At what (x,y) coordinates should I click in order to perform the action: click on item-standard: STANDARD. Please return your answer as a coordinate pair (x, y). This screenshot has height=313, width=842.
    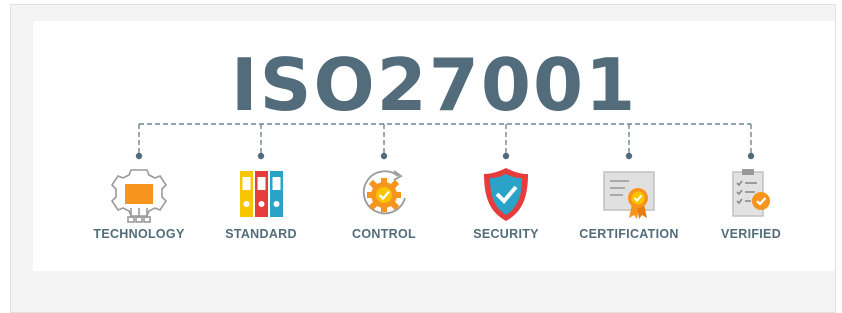
    Looking at the image, I should click on (261, 202).